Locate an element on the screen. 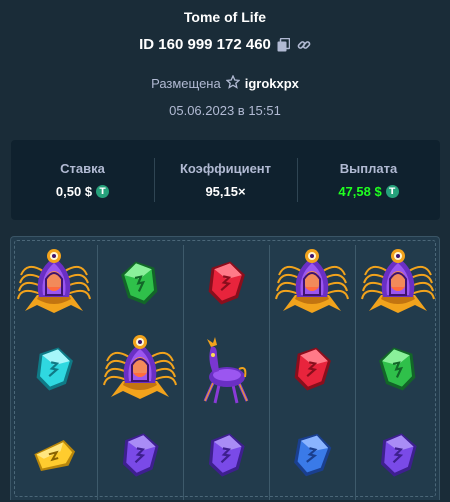  bet-date: 05.06.2023 в 15:51 is located at coordinates (225, 110).